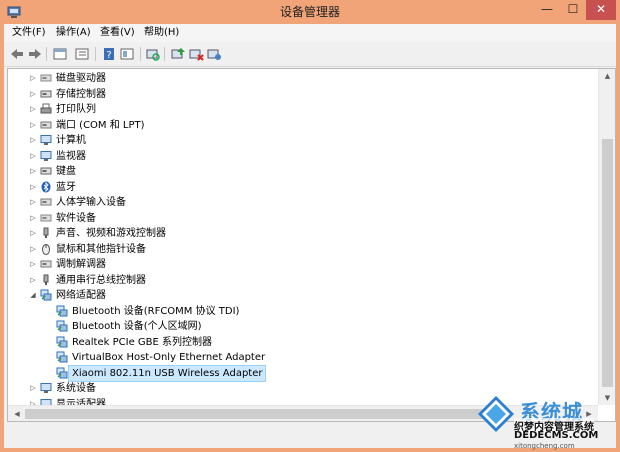  Describe the element at coordinates (35, 54) in the screenshot. I see `forward-icon` at that location.